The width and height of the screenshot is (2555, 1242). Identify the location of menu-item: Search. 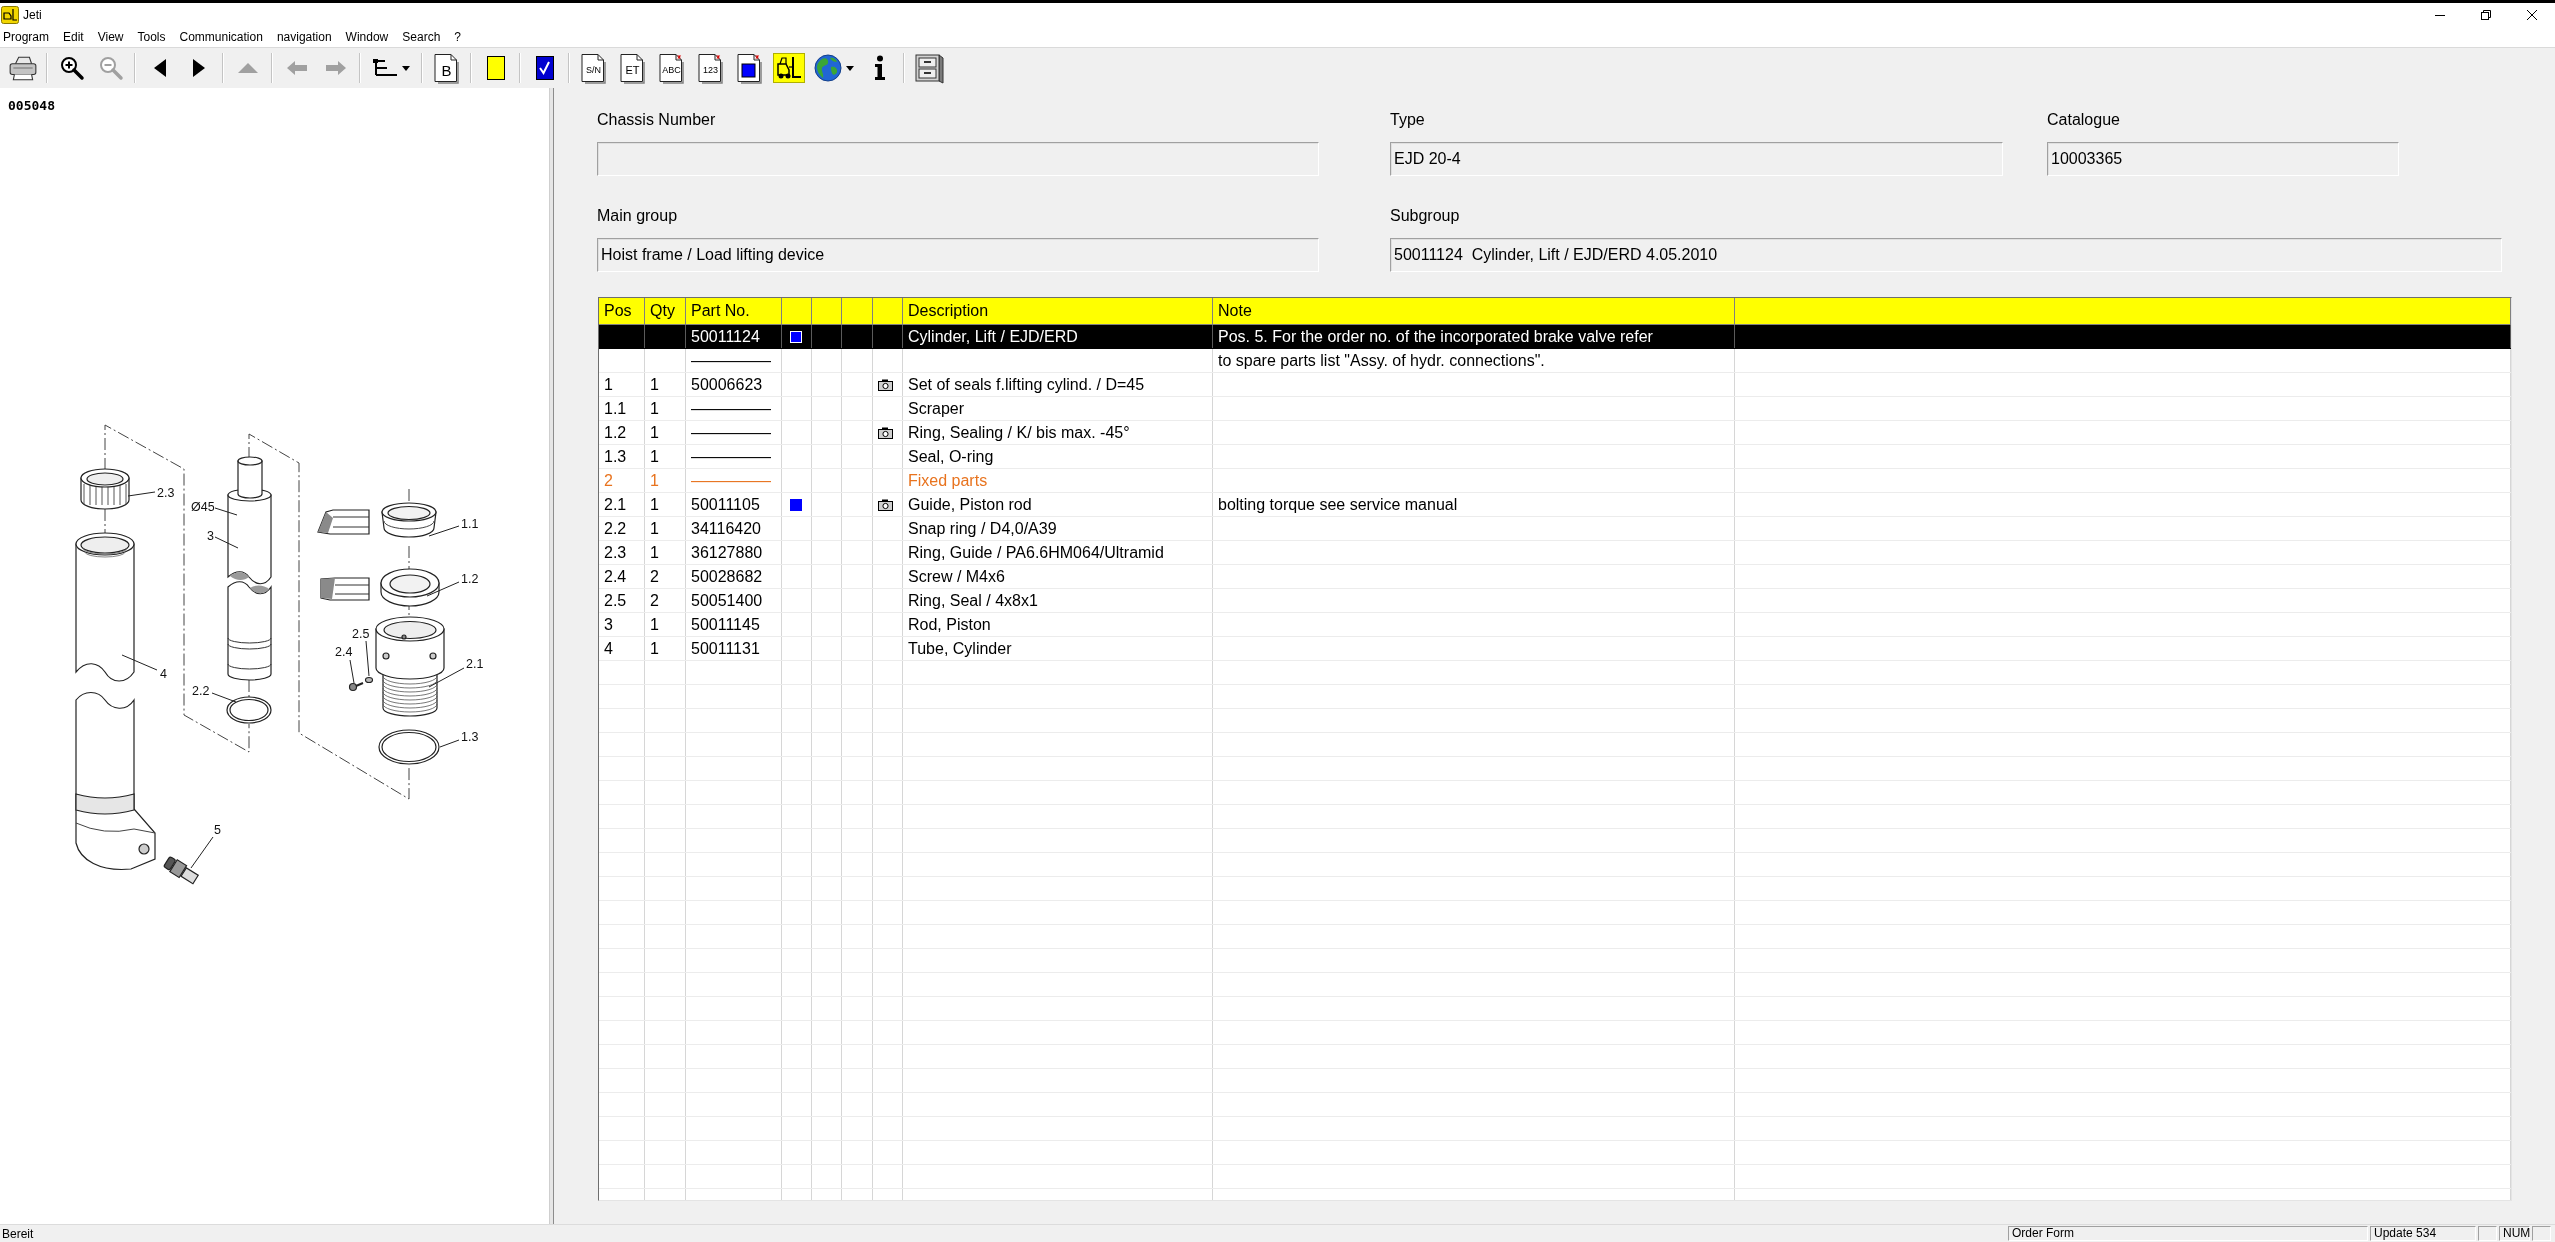
(421, 37).